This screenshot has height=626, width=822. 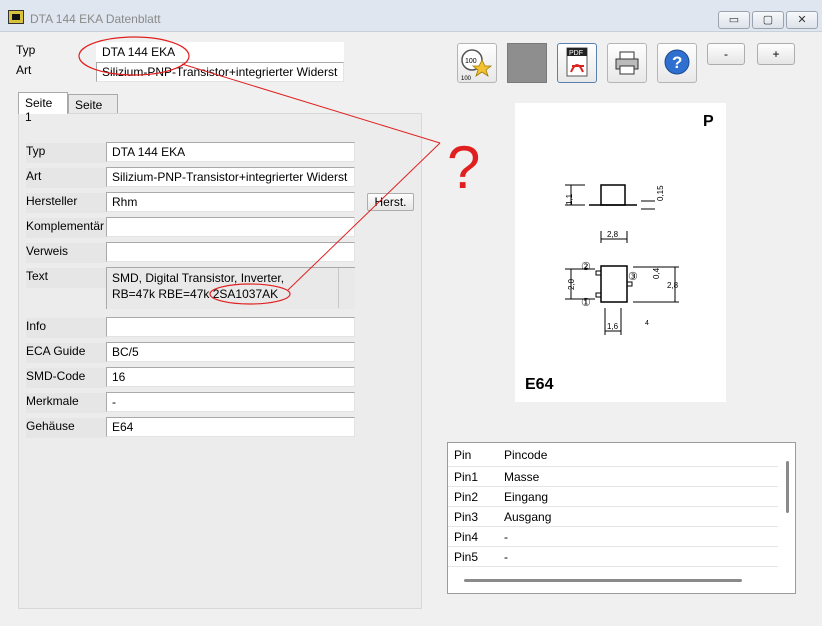 What do you see at coordinates (466, 497) in the screenshot?
I see `pin-cell: Pin2` at bounding box center [466, 497].